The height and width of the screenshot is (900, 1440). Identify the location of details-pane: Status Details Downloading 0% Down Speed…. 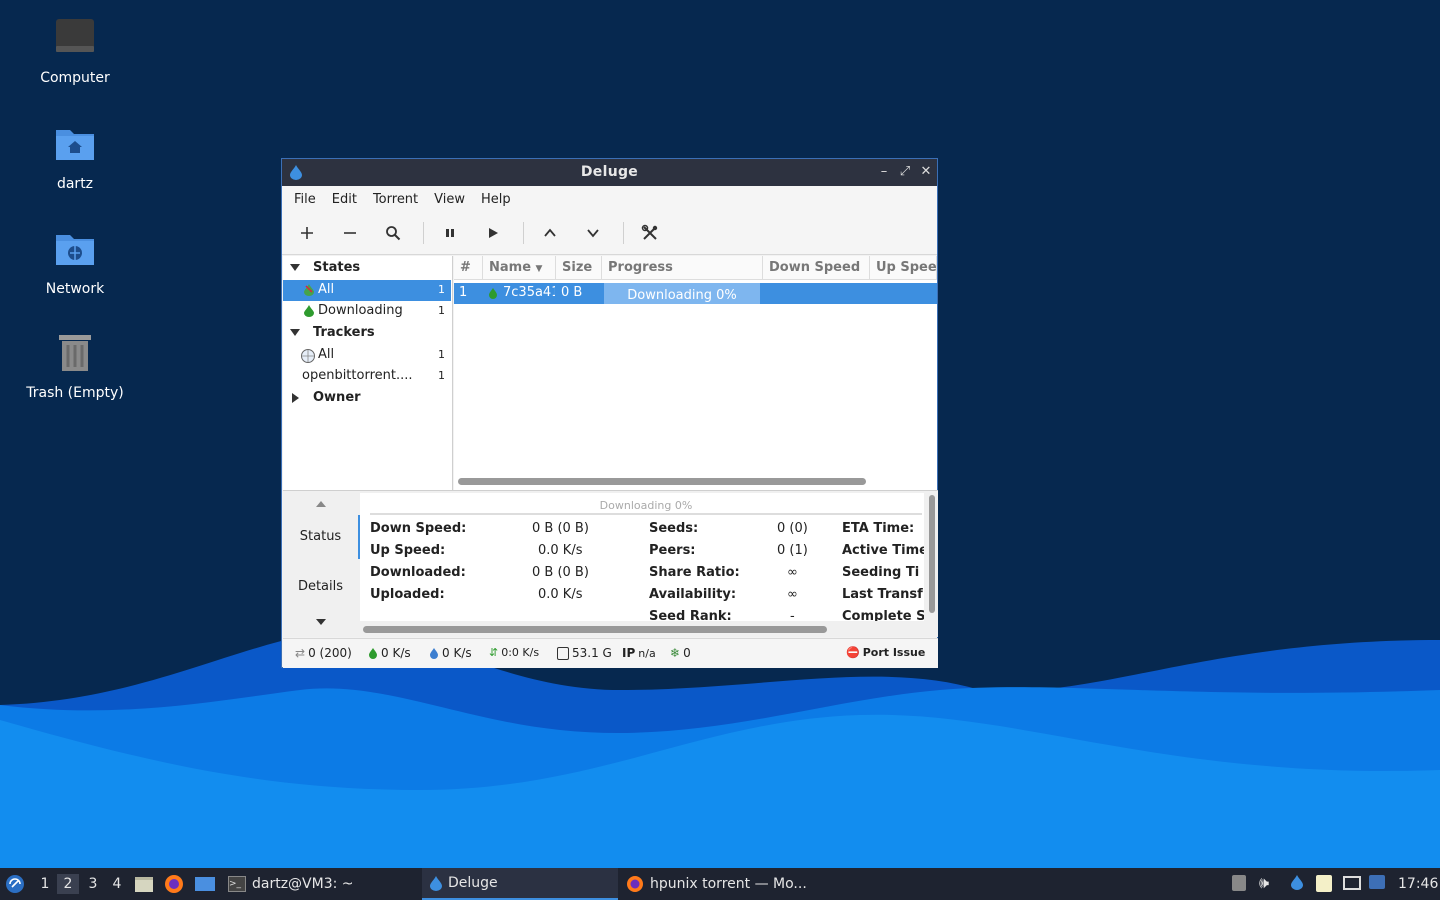
(610, 563).